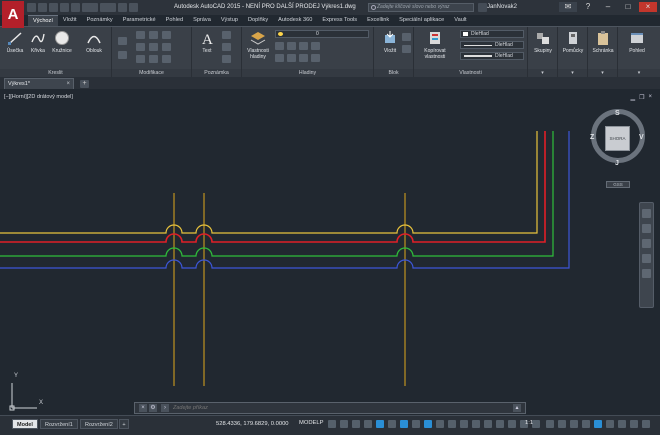  Describe the element at coordinates (634, 424) in the screenshot. I see `clean-screen-icon` at that location.